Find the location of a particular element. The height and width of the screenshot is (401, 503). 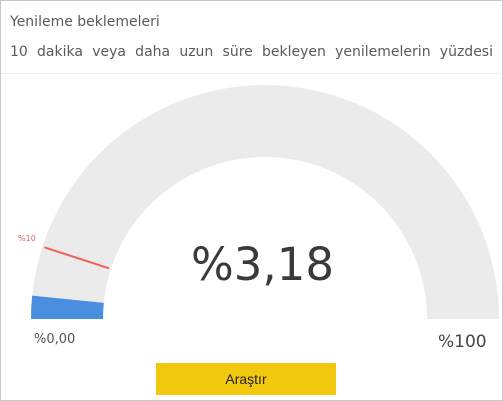

gauge-max-label: %100 is located at coordinates (462, 342).